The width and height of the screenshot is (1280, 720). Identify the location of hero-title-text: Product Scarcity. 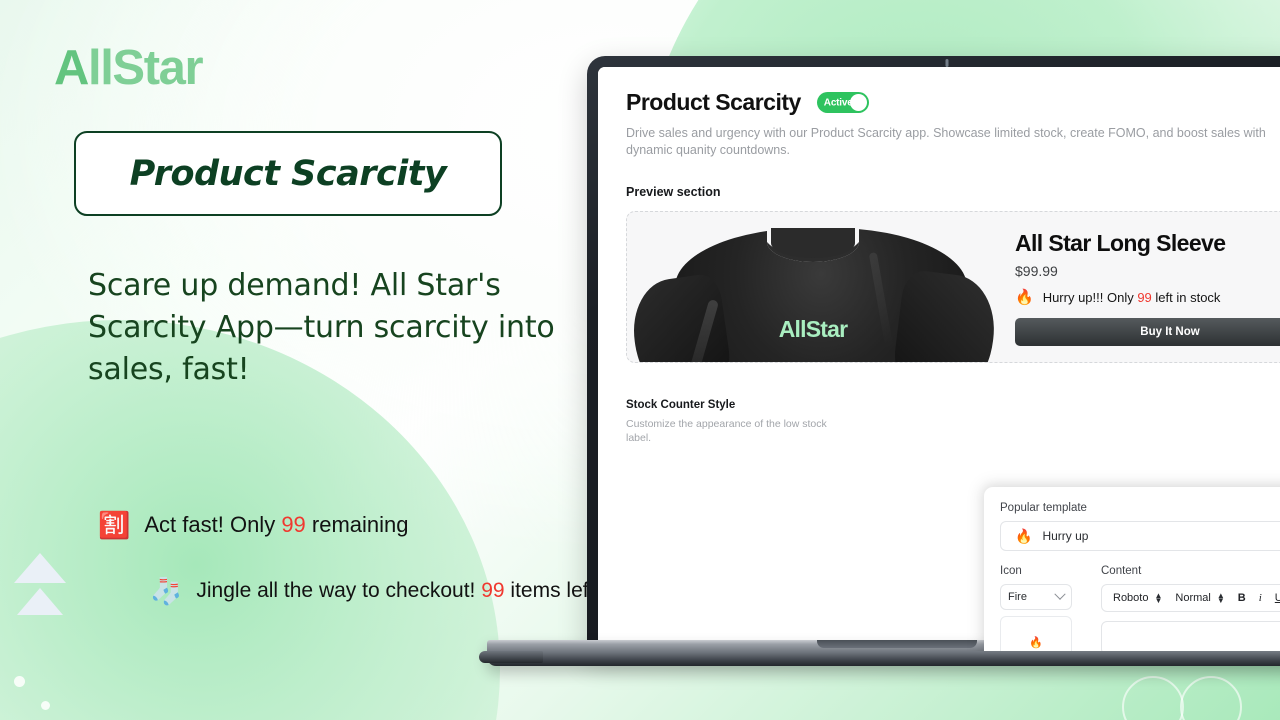
(288, 173).